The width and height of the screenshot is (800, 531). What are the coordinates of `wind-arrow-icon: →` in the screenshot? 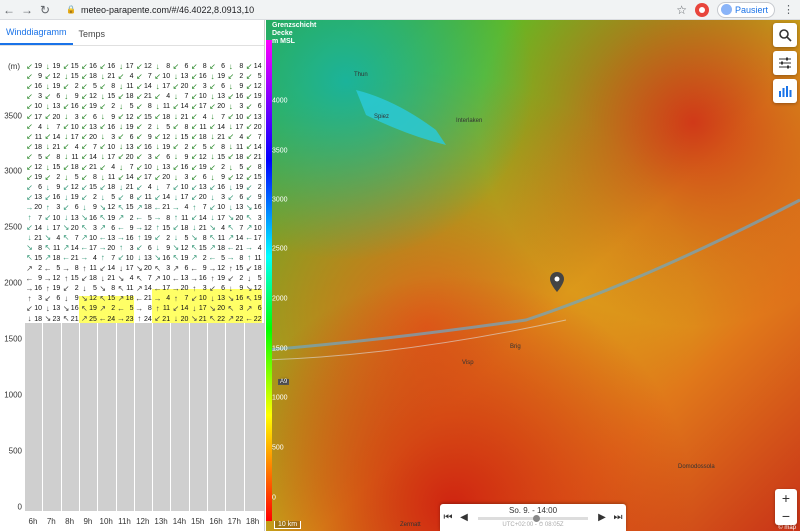 It's located at (175, 207).